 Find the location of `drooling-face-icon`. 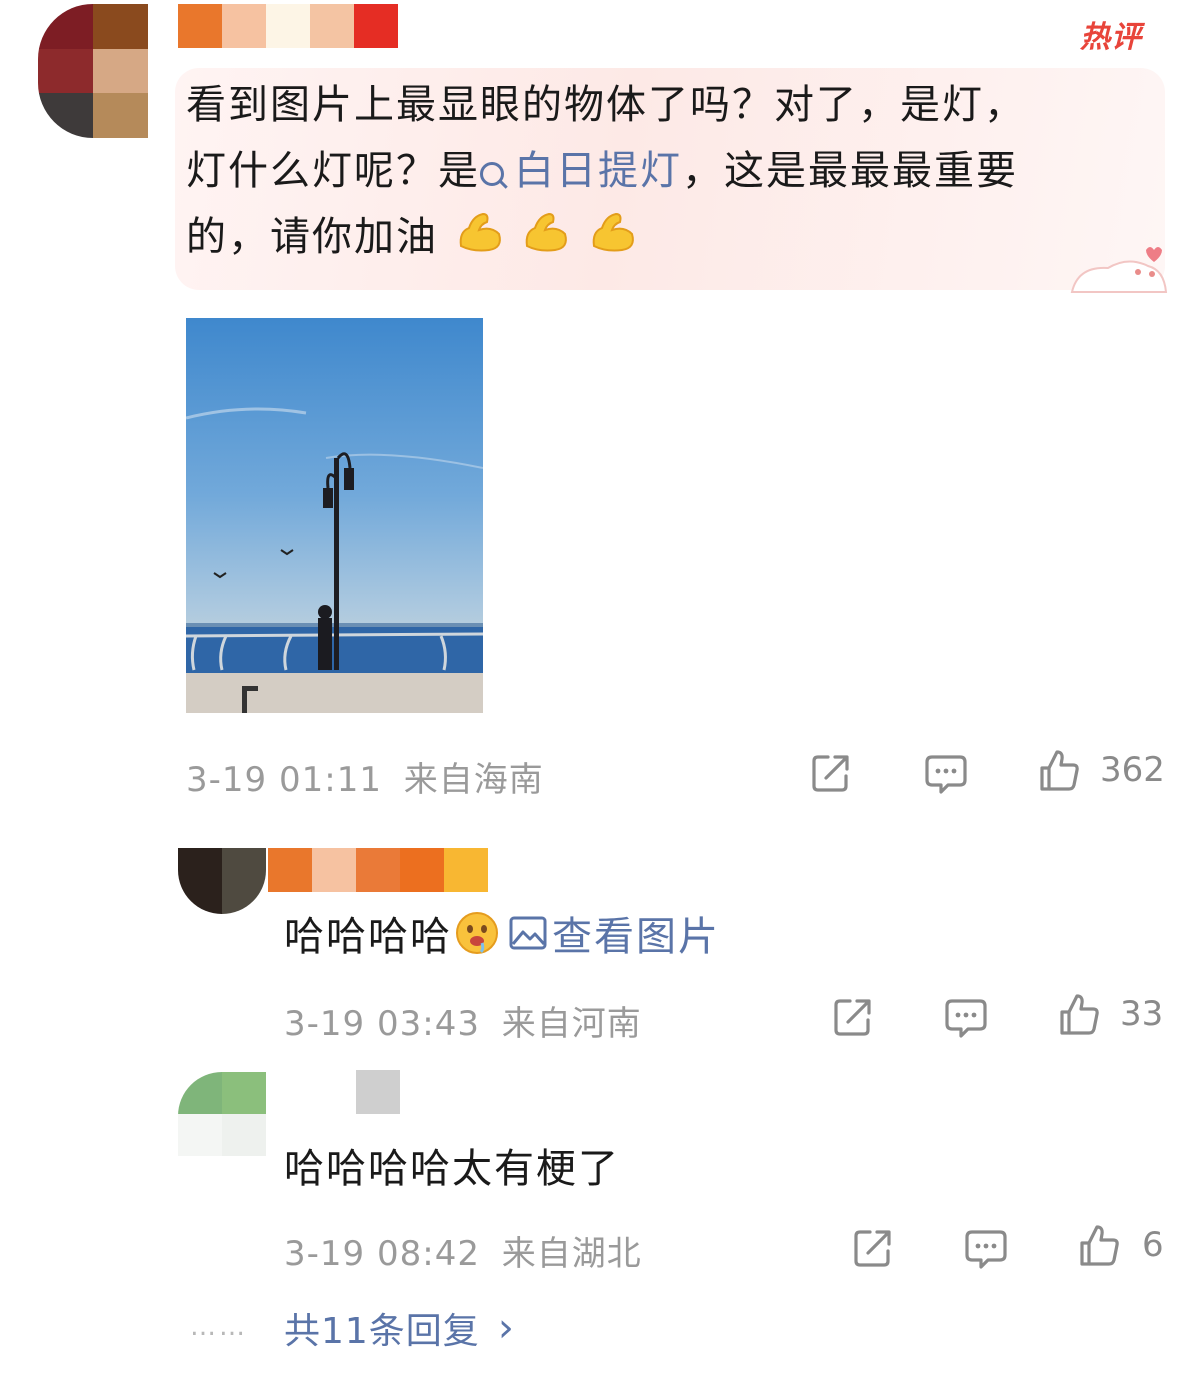

drooling-face-icon is located at coordinates (477, 933).